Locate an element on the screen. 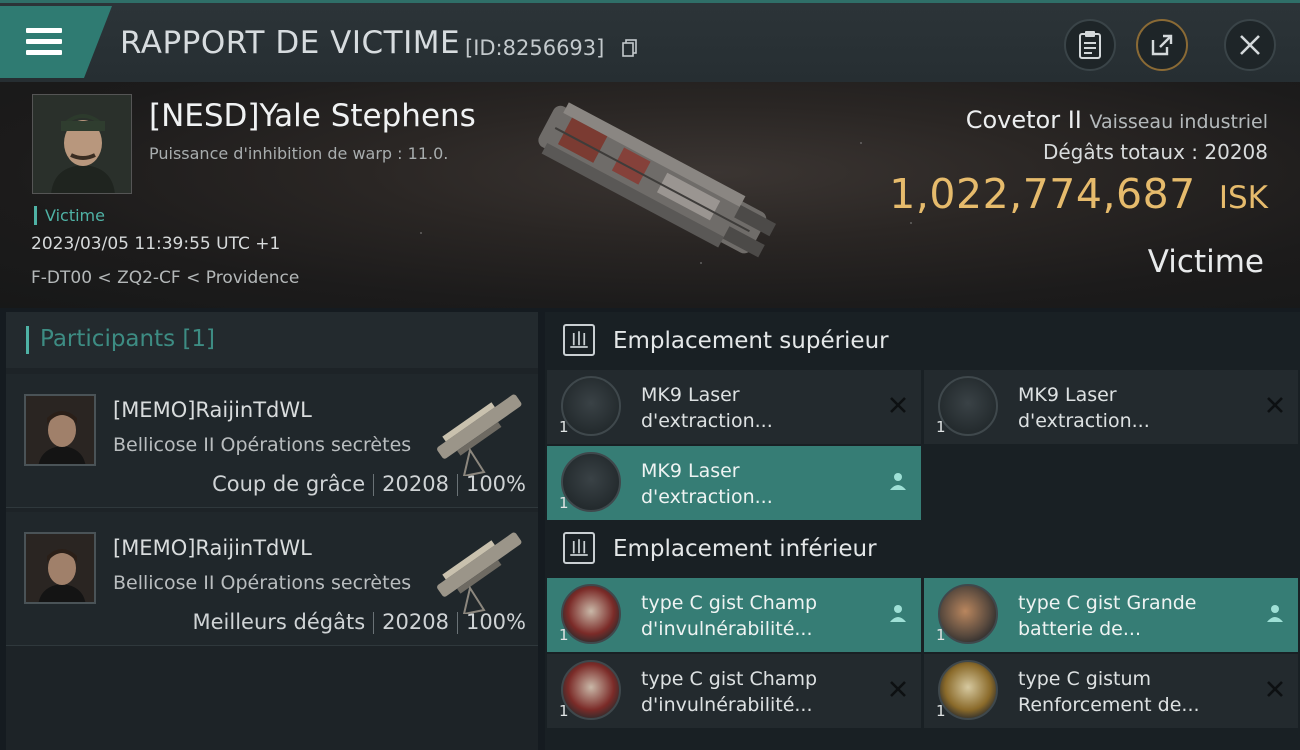 The height and width of the screenshot is (750, 1300). reinforcement-module-icon is located at coordinates (968, 690).